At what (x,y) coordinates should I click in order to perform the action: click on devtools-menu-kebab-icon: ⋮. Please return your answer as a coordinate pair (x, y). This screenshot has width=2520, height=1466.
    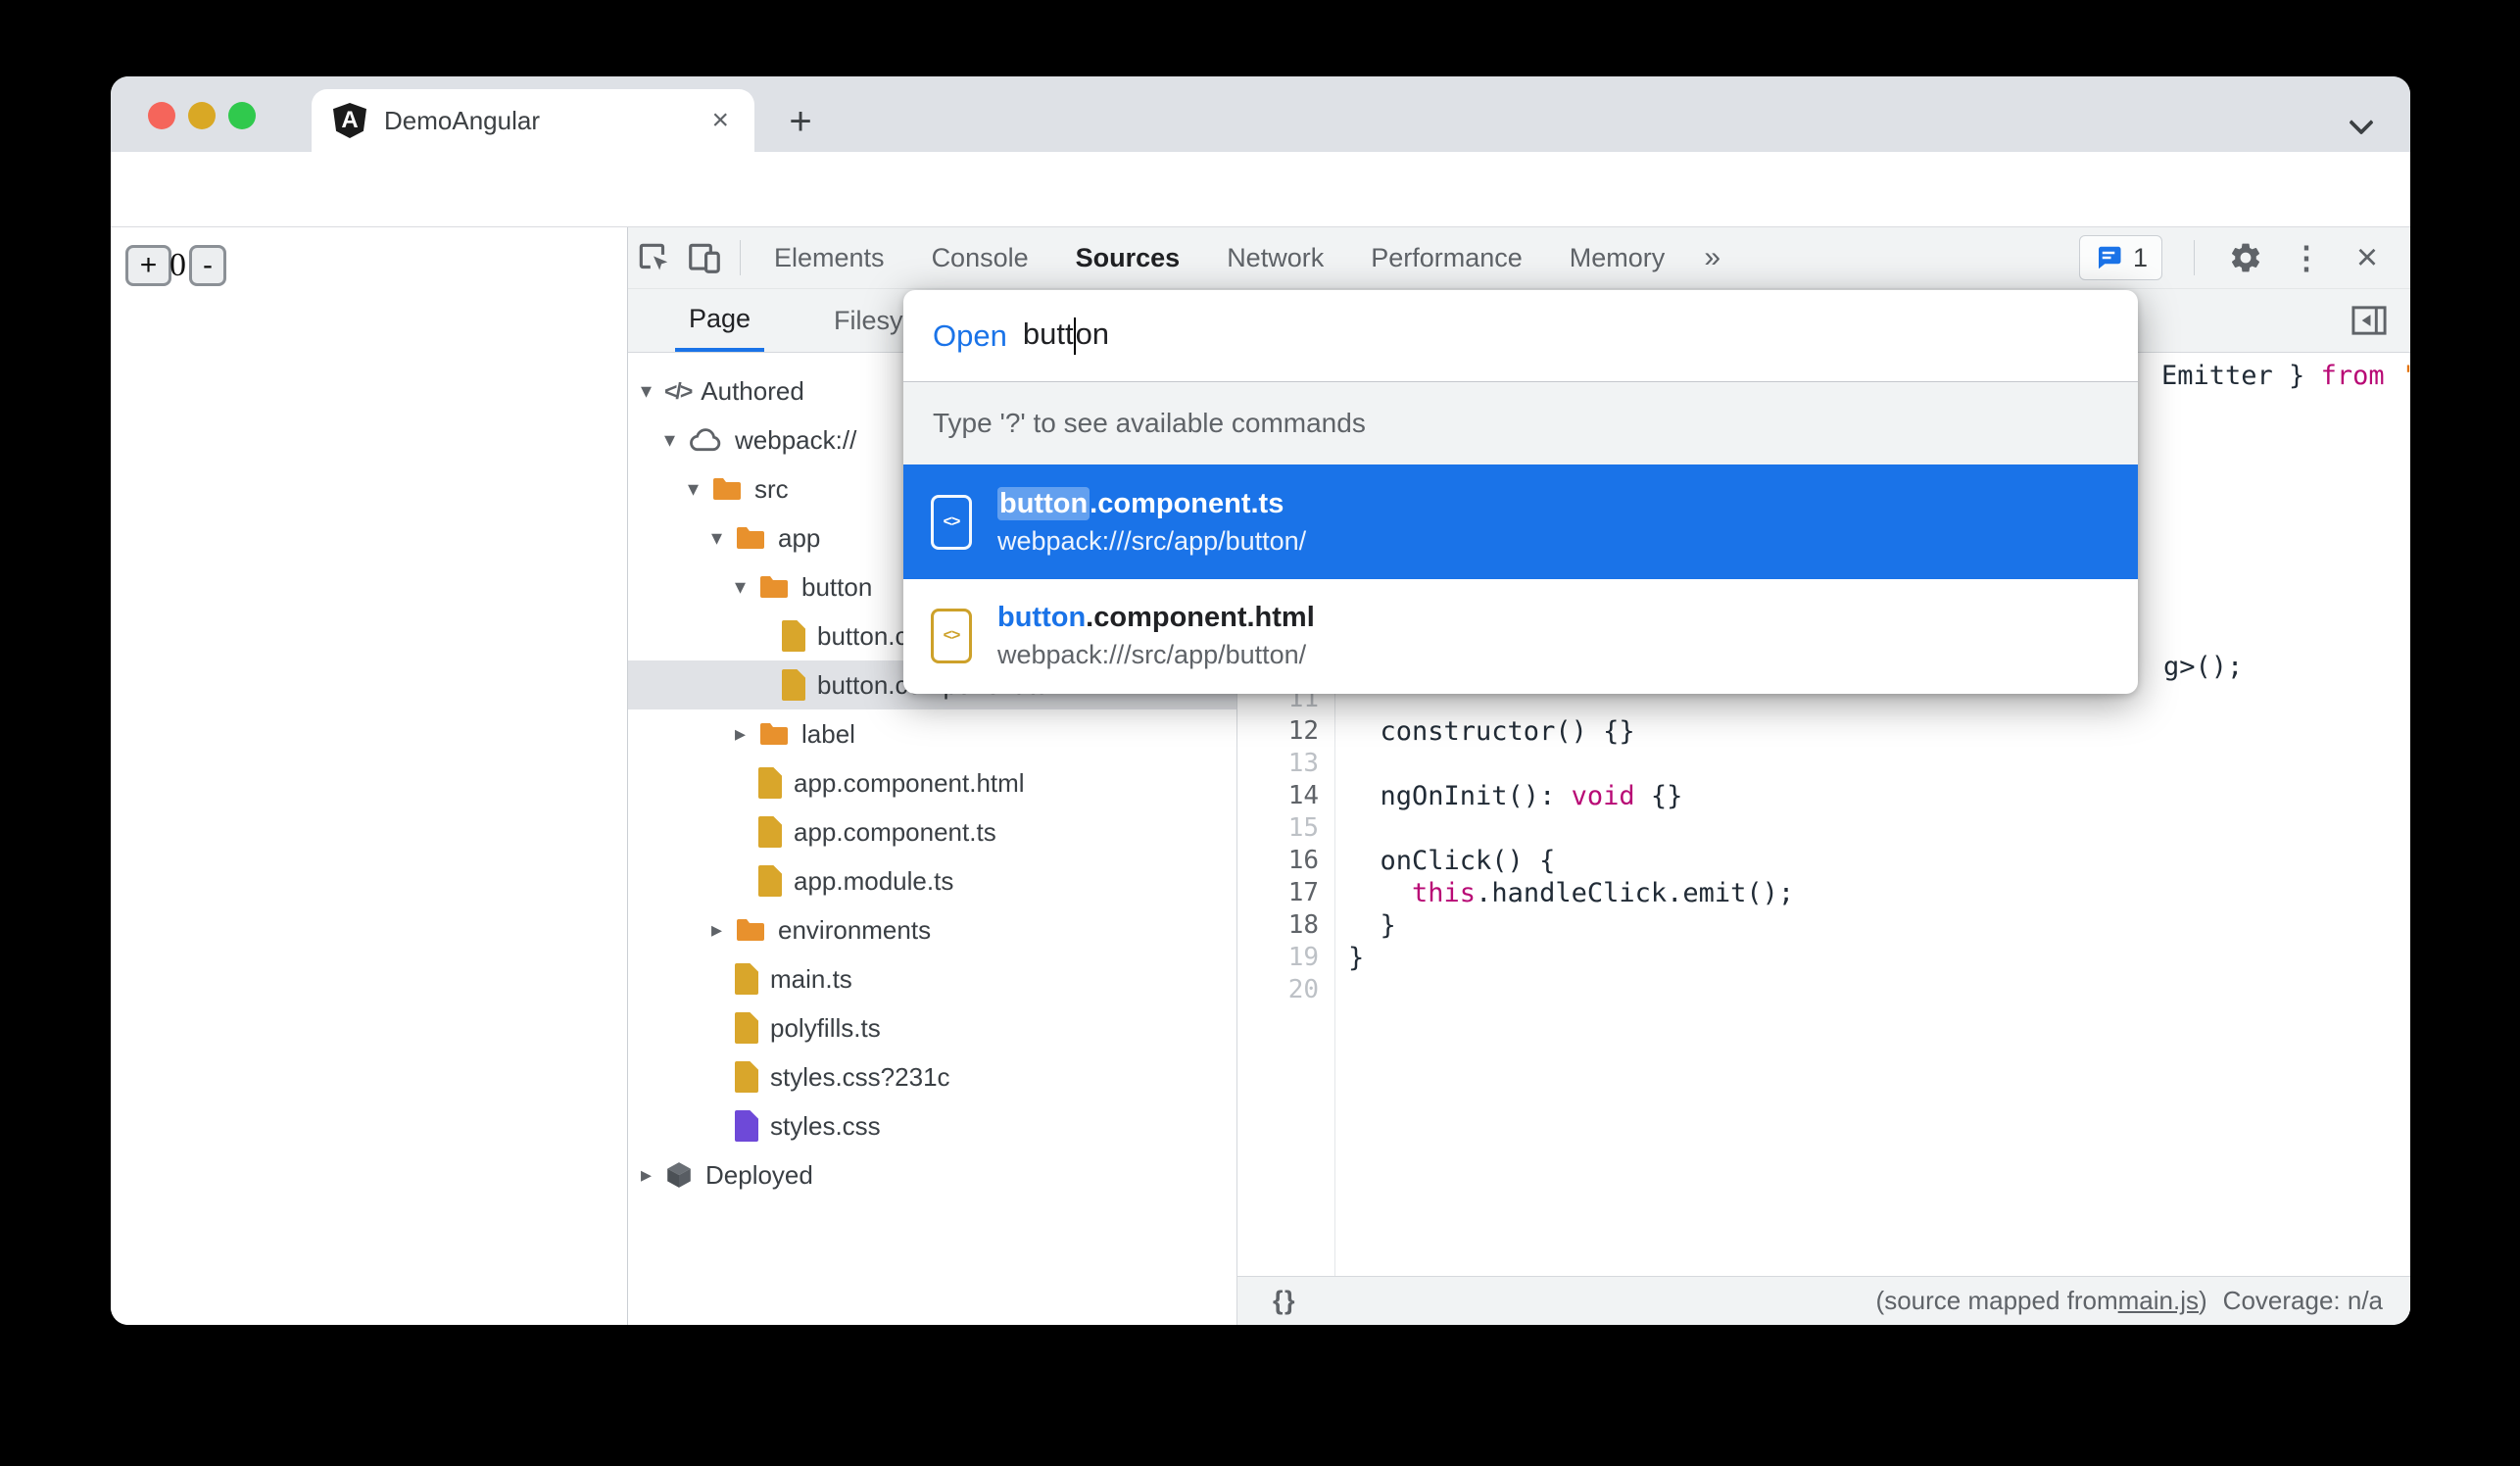
    Looking at the image, I should click on (2306, 258).